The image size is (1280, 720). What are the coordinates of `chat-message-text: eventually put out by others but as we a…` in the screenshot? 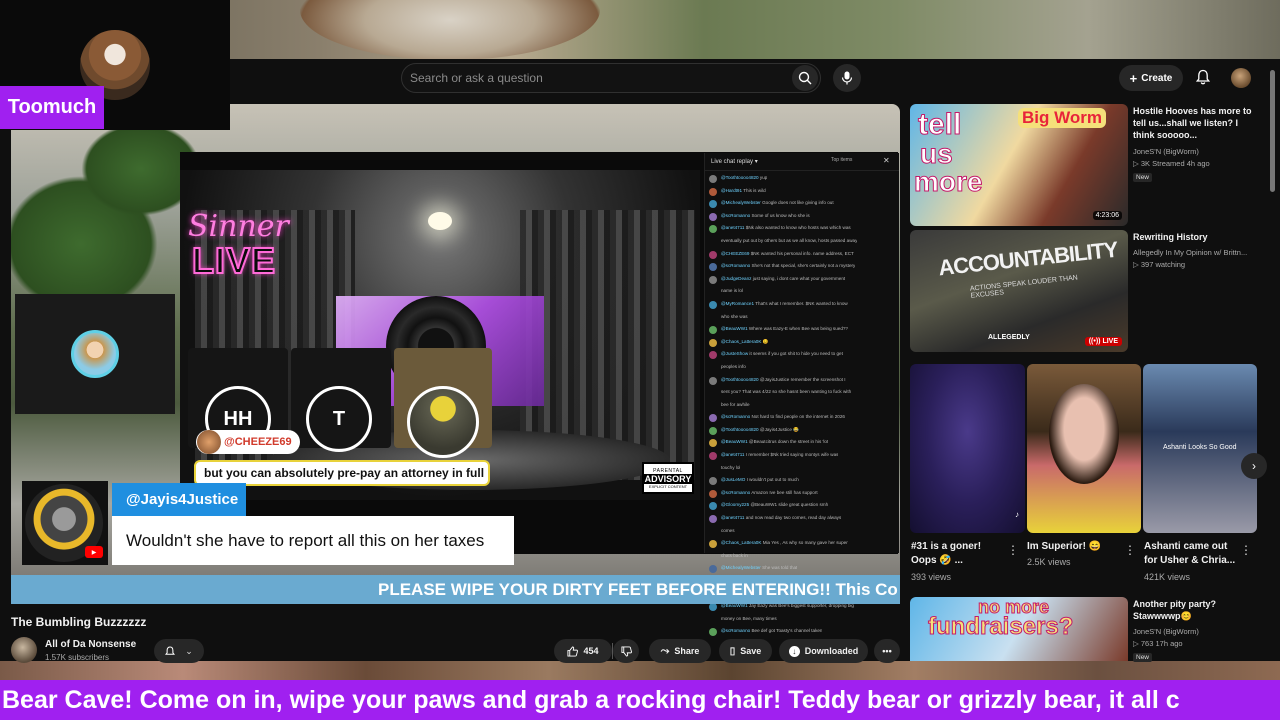 It's located at (789, 240).